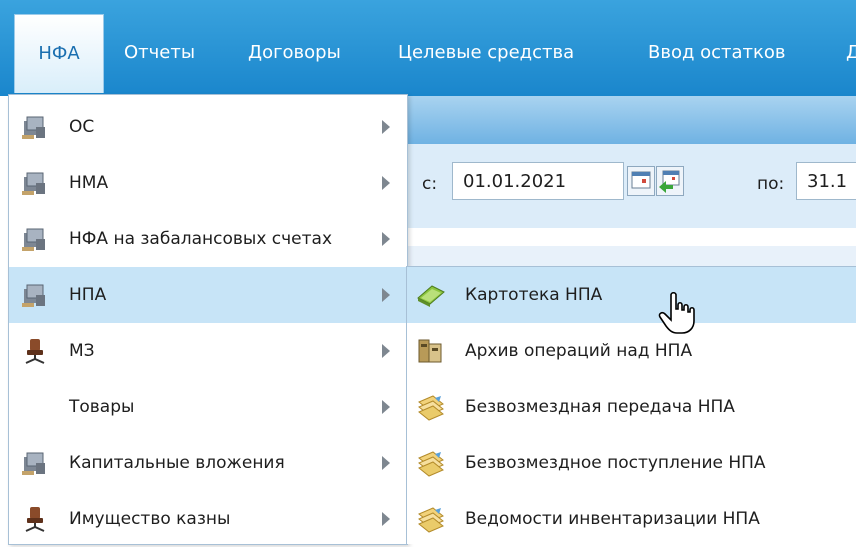 Image resolution: width=856 pixels, height=547 pixels. I want to click on from-label: с:, so click(430, 184).